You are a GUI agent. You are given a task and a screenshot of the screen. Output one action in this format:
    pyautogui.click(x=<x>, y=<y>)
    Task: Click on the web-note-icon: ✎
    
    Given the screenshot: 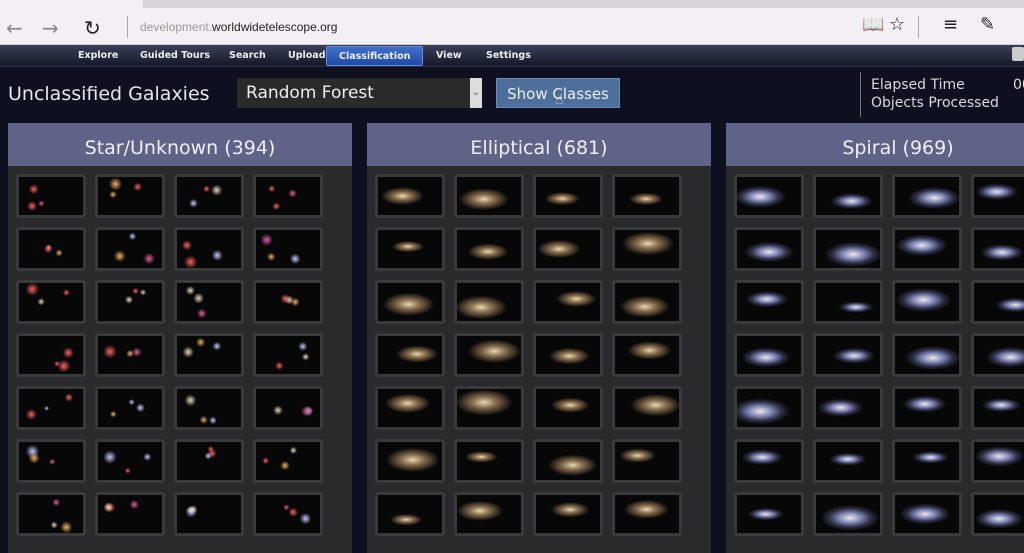 What is the action you would take?
    pyautogui.click(x=987, y=24)
    